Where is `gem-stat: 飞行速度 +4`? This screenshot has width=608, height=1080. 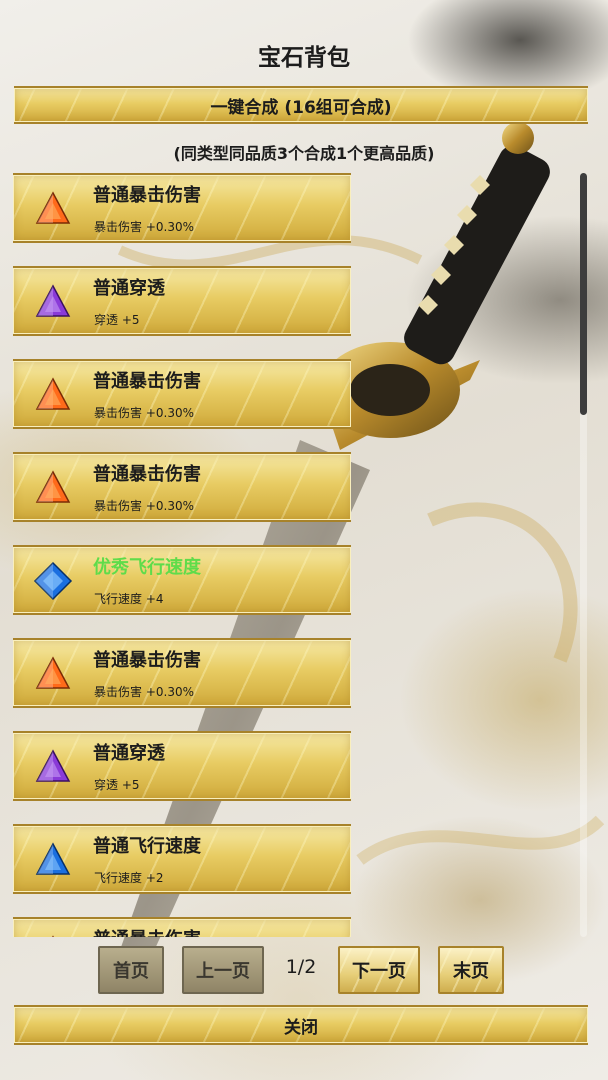 gem-stat: 飞行速度 +4 is located at coordinates (129, 599).